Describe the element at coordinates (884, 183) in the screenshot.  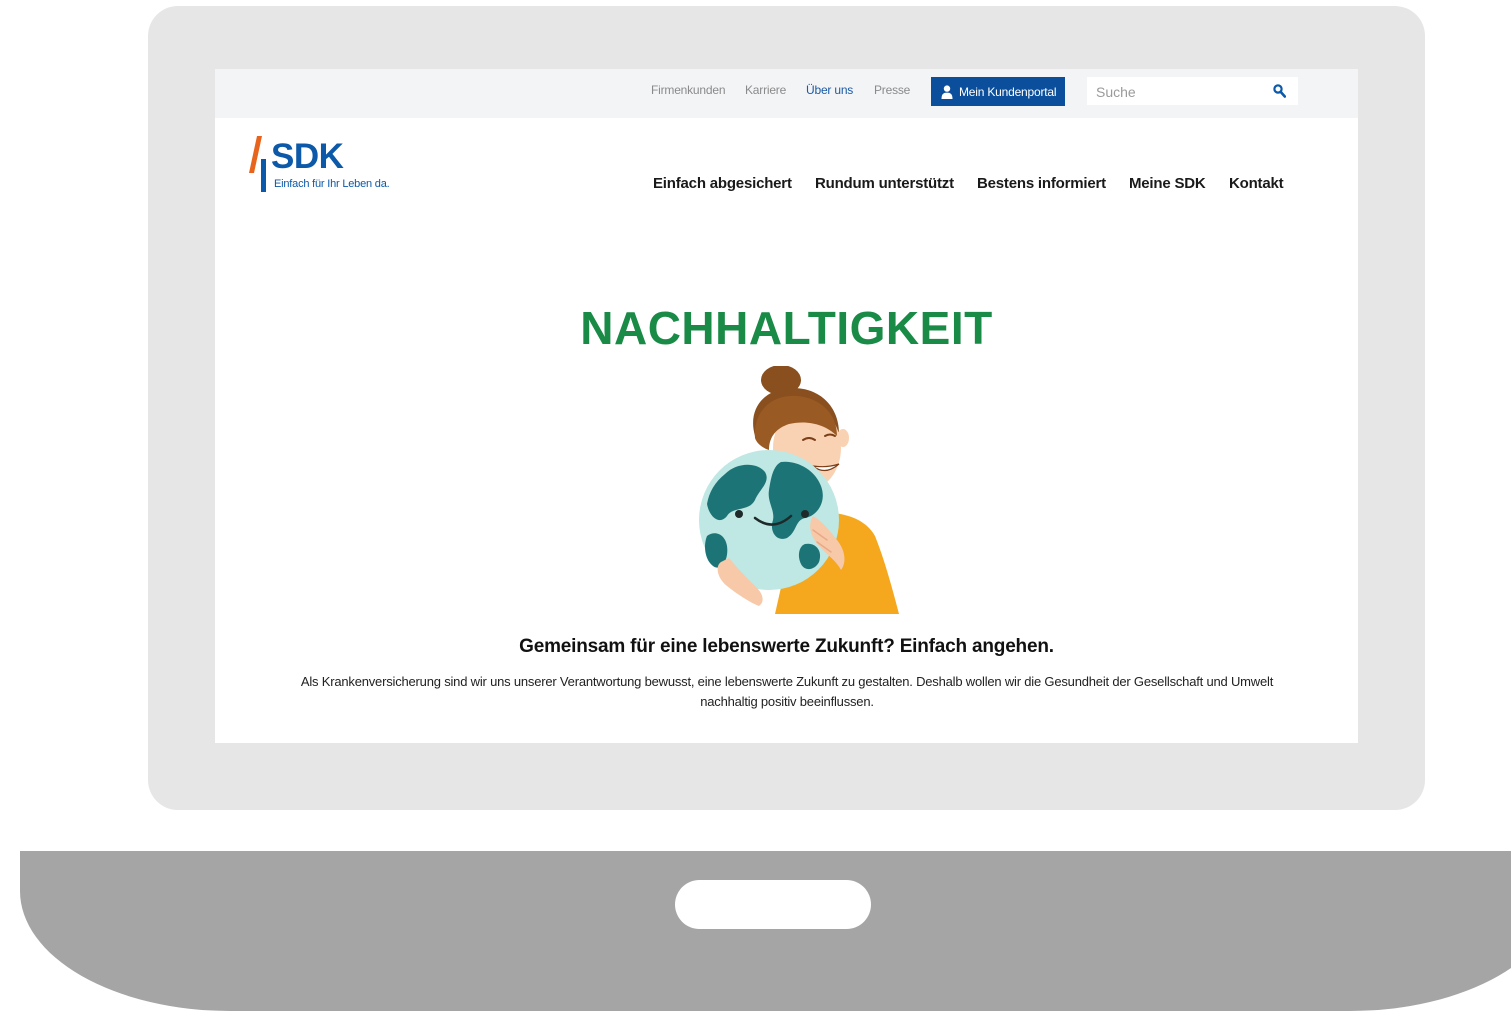
I see `nav-rundum-unterstuetzt: Rundum unterstützt` at that location.